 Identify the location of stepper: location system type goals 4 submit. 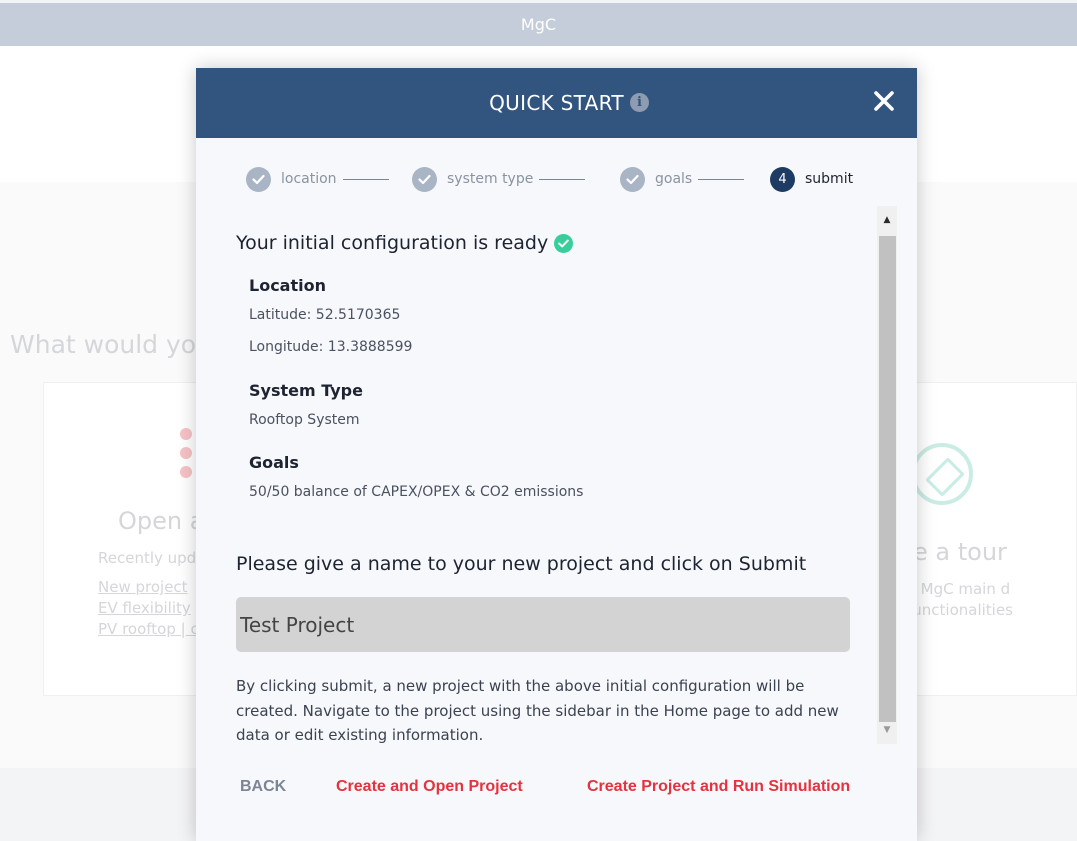
(561, 179).